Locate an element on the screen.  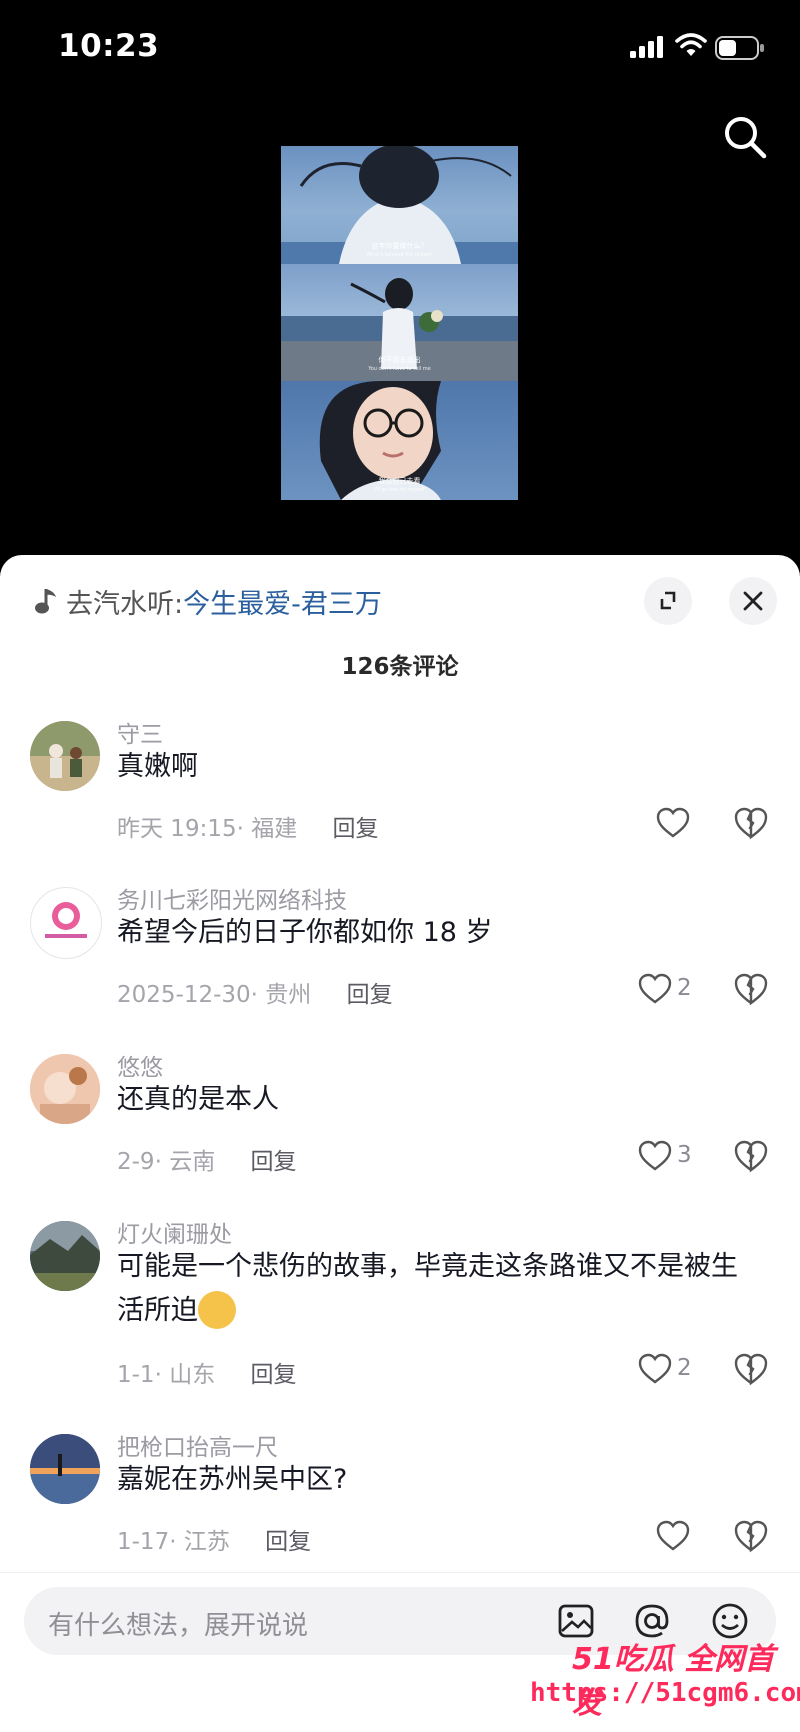
comment-time: 1-17 is located at coordinates (143, 1542).